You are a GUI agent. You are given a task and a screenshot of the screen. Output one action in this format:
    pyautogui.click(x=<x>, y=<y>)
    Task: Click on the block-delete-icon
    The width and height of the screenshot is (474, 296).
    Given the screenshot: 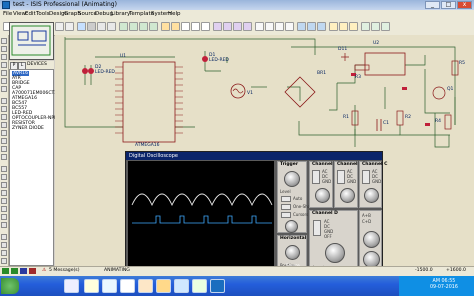 What is the action you would take?
    pyautogui.click(x=247, y=26)
    